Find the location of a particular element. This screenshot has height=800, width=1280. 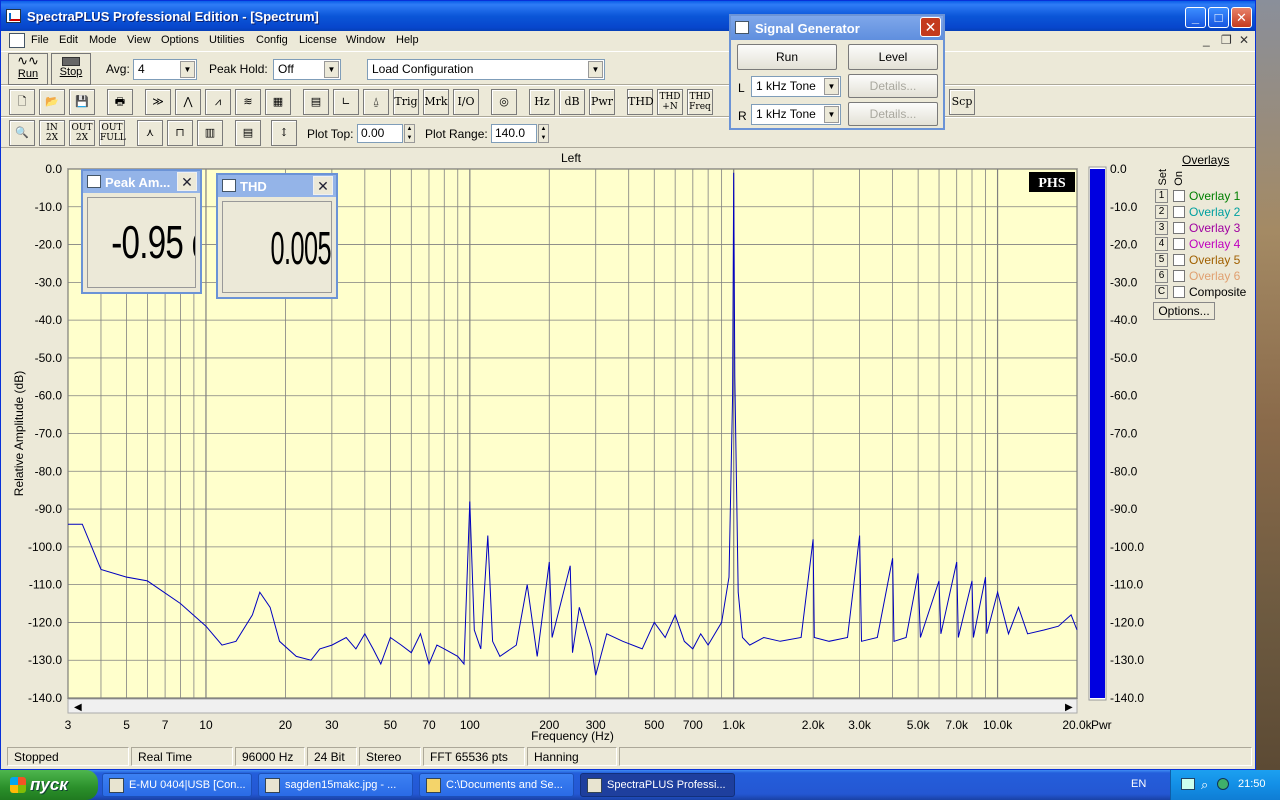

save-icon: 💾 is located at coordinates (82, 102).